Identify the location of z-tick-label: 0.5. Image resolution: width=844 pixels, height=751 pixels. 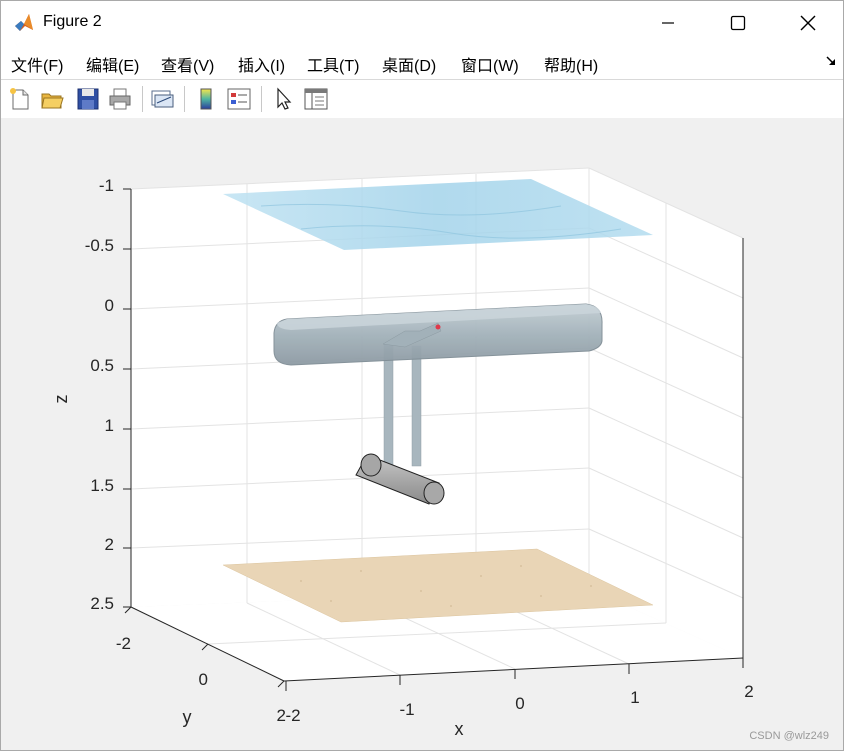
(102, 365).